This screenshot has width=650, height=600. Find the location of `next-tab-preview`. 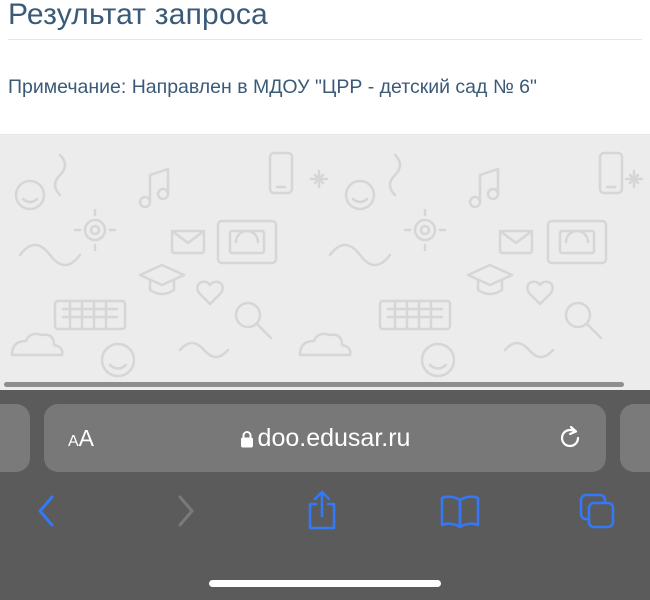

next-tab-preview is located at coordinates (635, 438).